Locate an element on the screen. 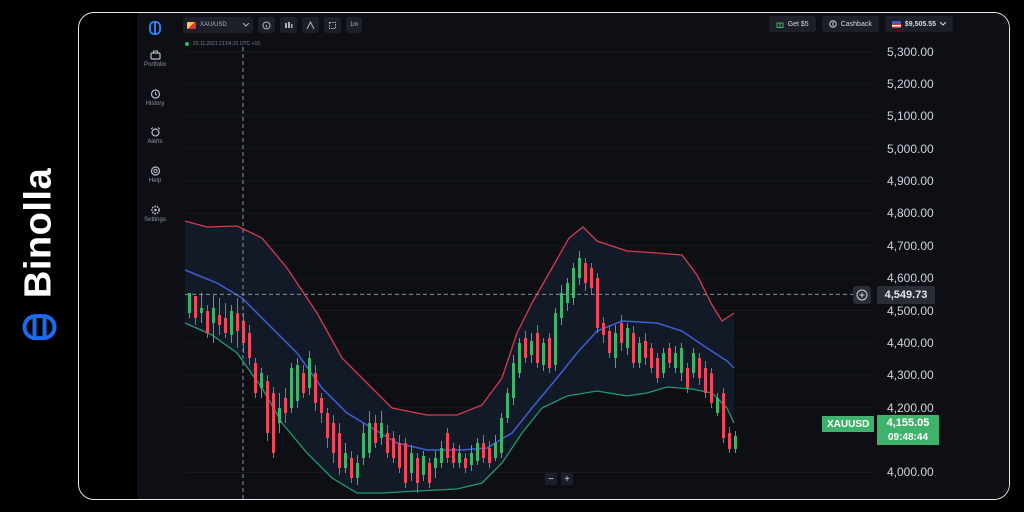 This screenshot has height=512, width=1024. price-tick: 5,100.00 is located at coordinates (910, 116).